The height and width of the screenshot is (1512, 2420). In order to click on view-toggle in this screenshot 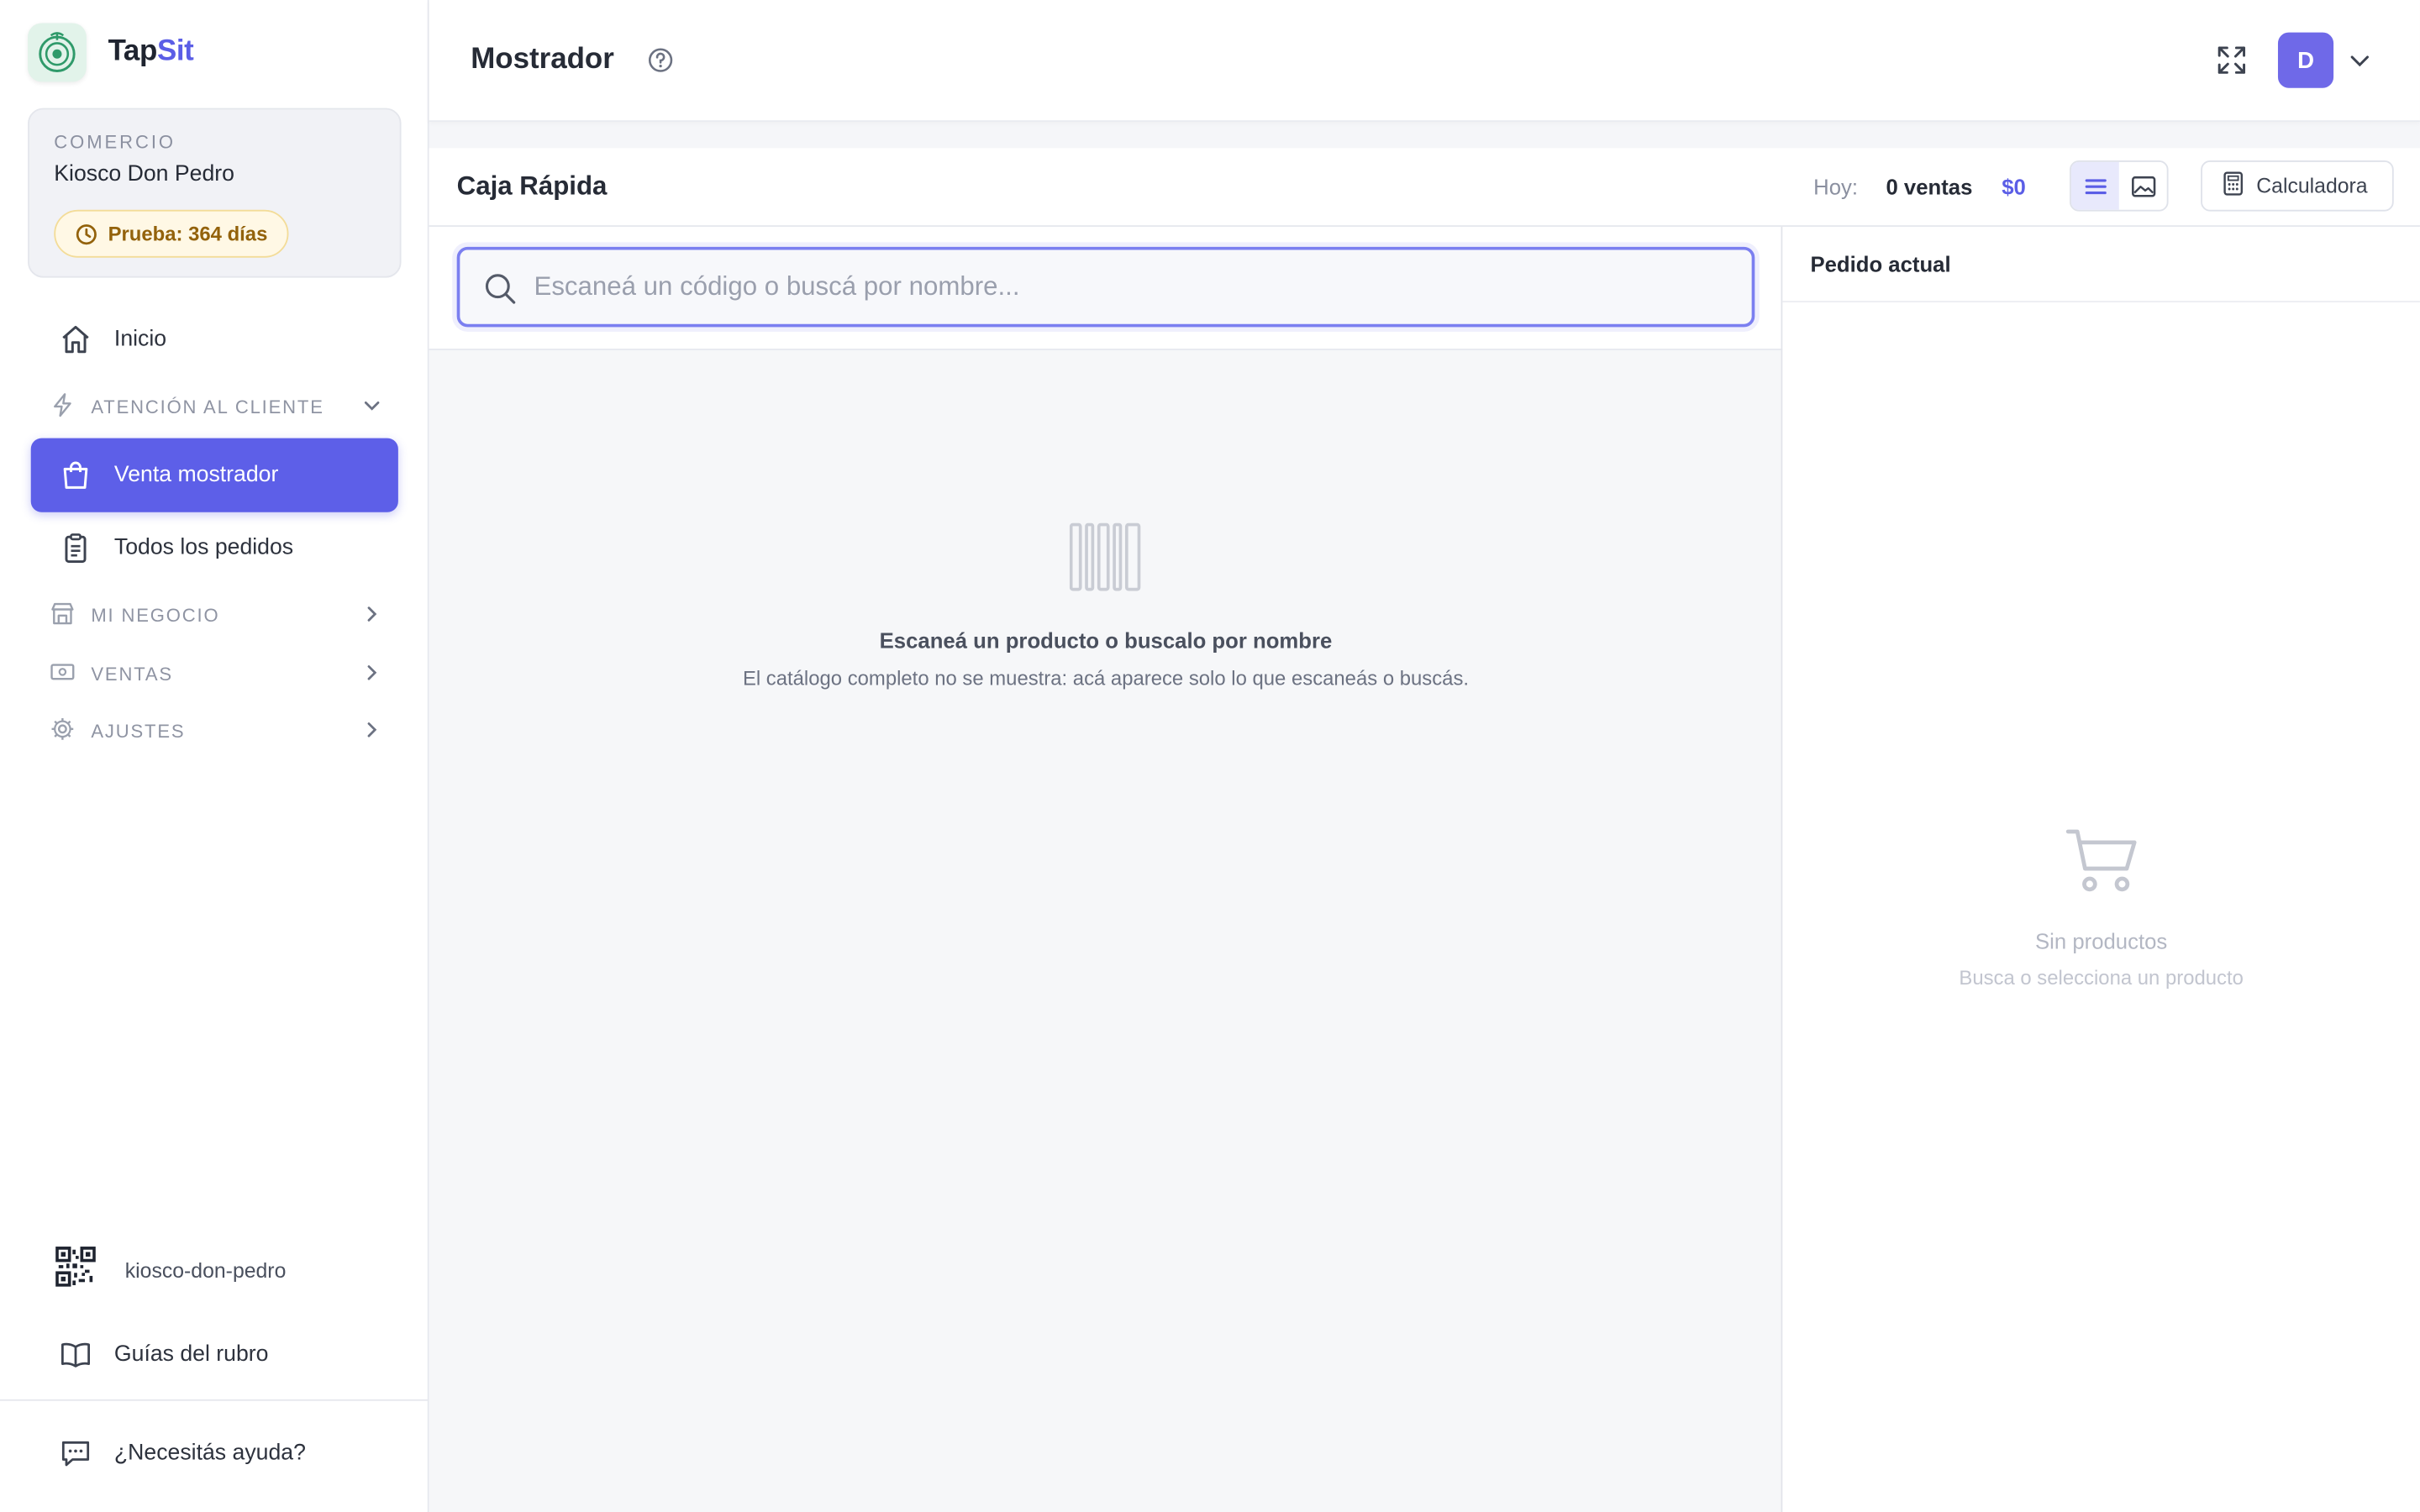, I will do `click(2119, 186)`.